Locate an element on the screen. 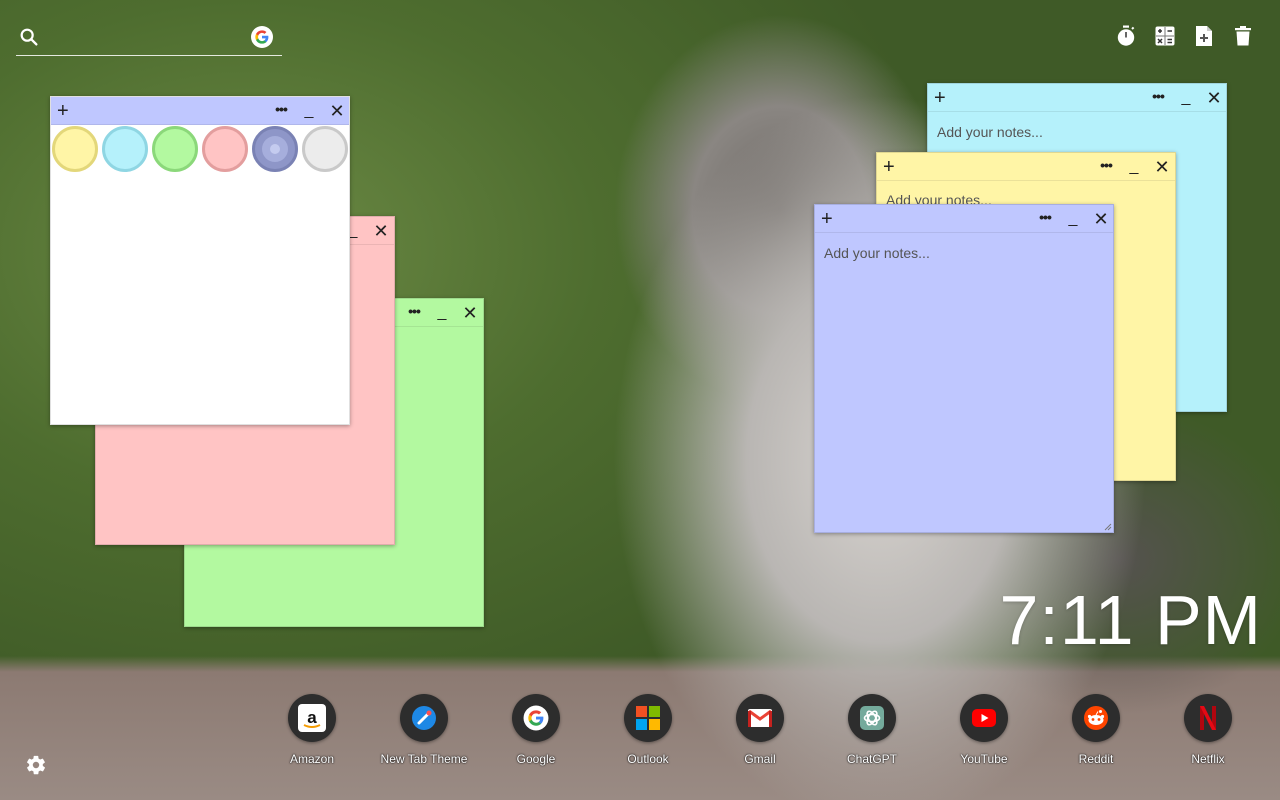 This screenshot has width=1280, height=800. shortcut-label: New Tab Theme is located at coordinates (424, 759).